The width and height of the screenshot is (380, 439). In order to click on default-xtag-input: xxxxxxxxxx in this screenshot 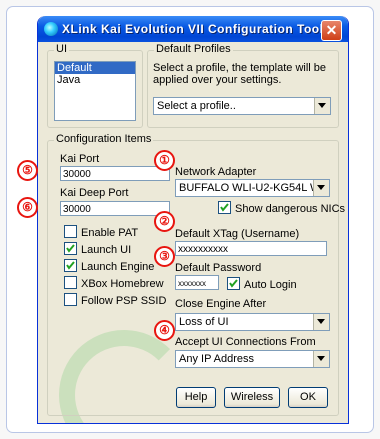, I will do `click(251, 248)`.